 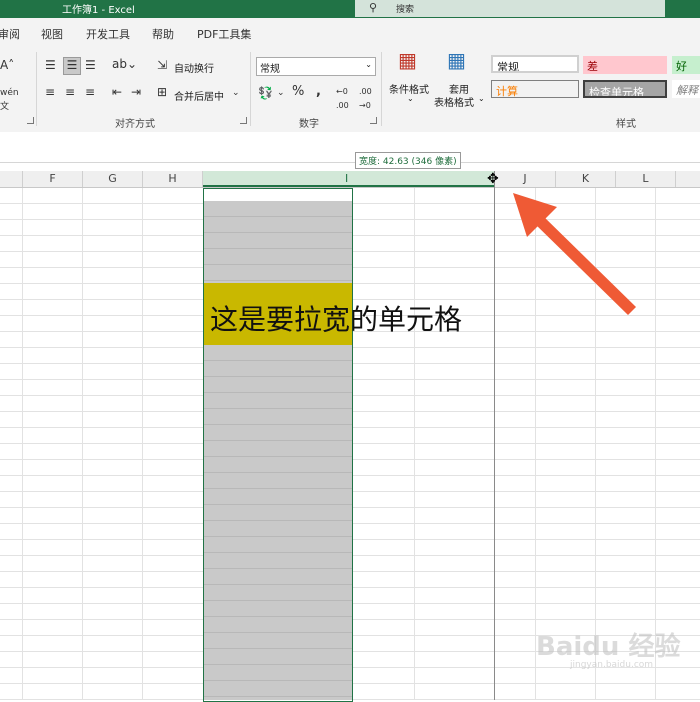 What do you see at coordinates (70, 92) in the screenshot?
I see `align-center-icon: ≡` at bounding box center [70, 92].